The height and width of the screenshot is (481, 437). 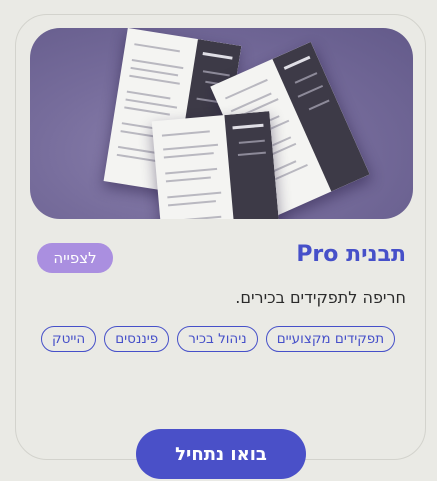 I want to click on tag-finance: פיננסים, so click(x=137, y=339).